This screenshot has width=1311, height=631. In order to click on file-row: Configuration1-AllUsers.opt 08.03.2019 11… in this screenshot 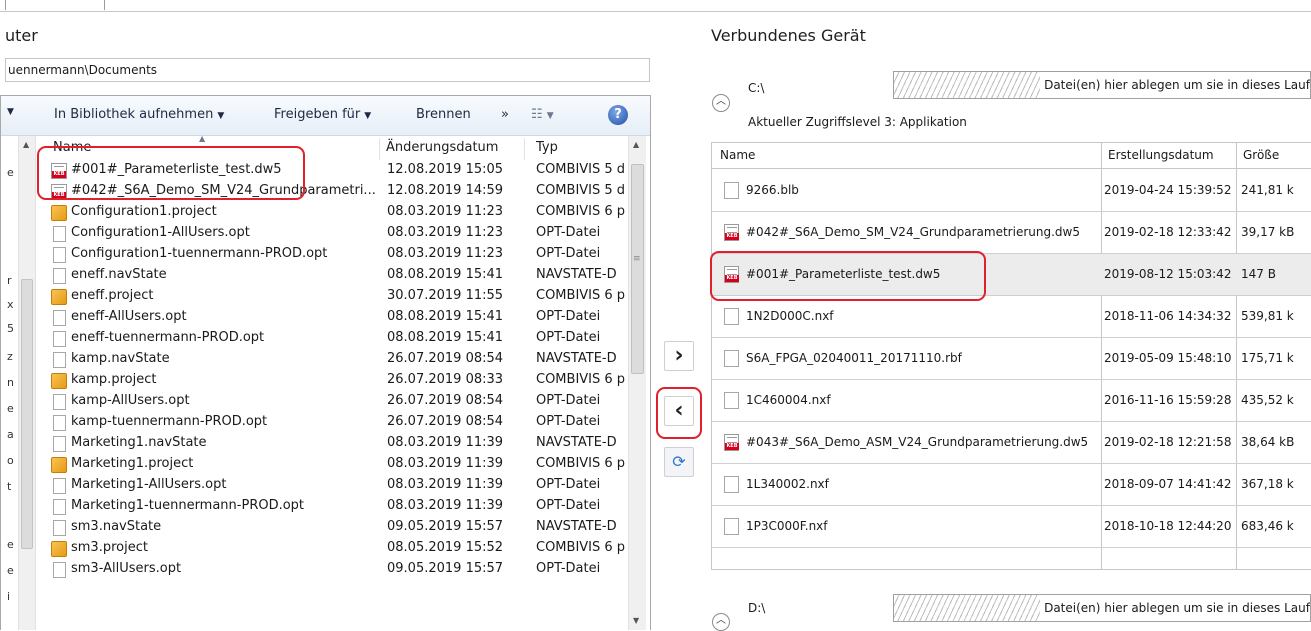, I will do `click(334, 233)`.